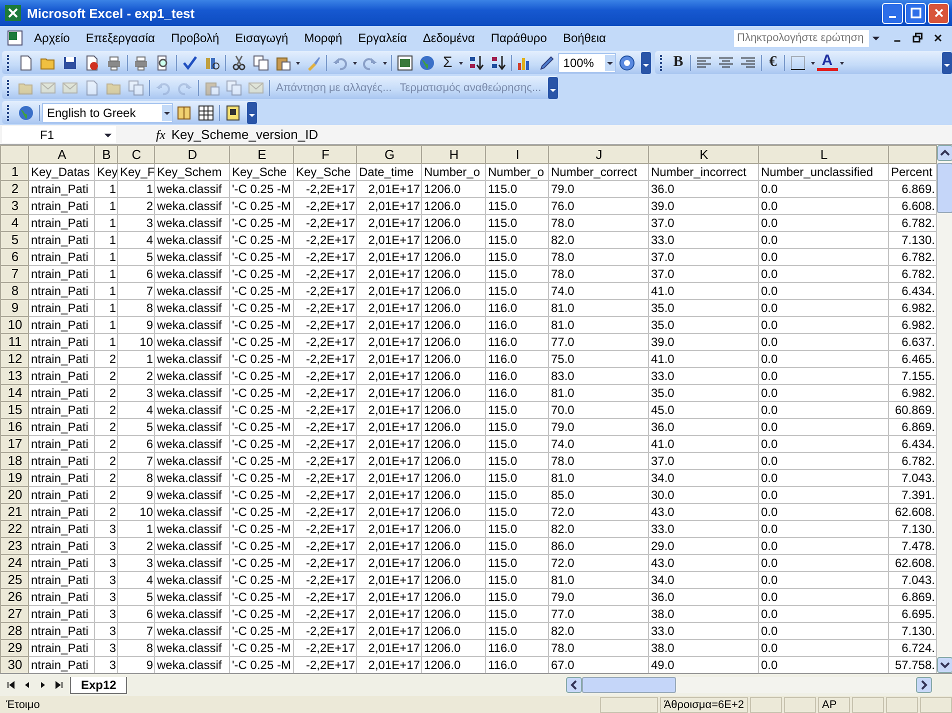  Describe the element at coordinates (195, 38) in the screenshot. I see `menu-item: Προβολή` at that location.